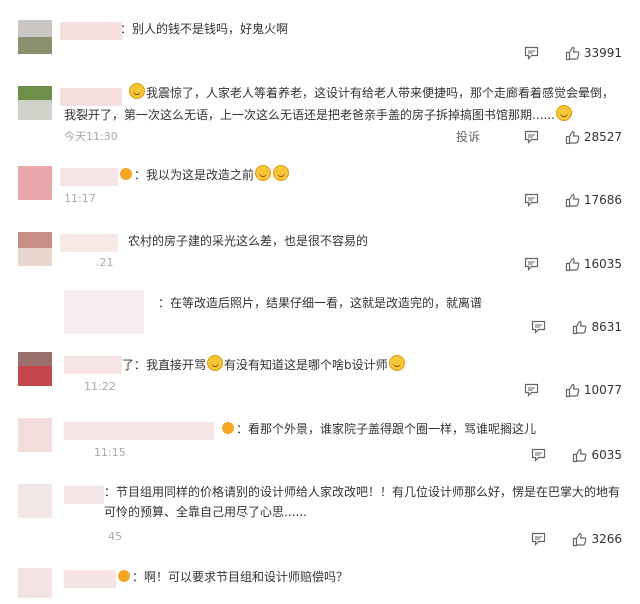 This screenshot has width=640, height=604. What do you see at coordinates (606, 539) in the screenshot?
I see `like-count: 3266` at bounding box center [606, 539].